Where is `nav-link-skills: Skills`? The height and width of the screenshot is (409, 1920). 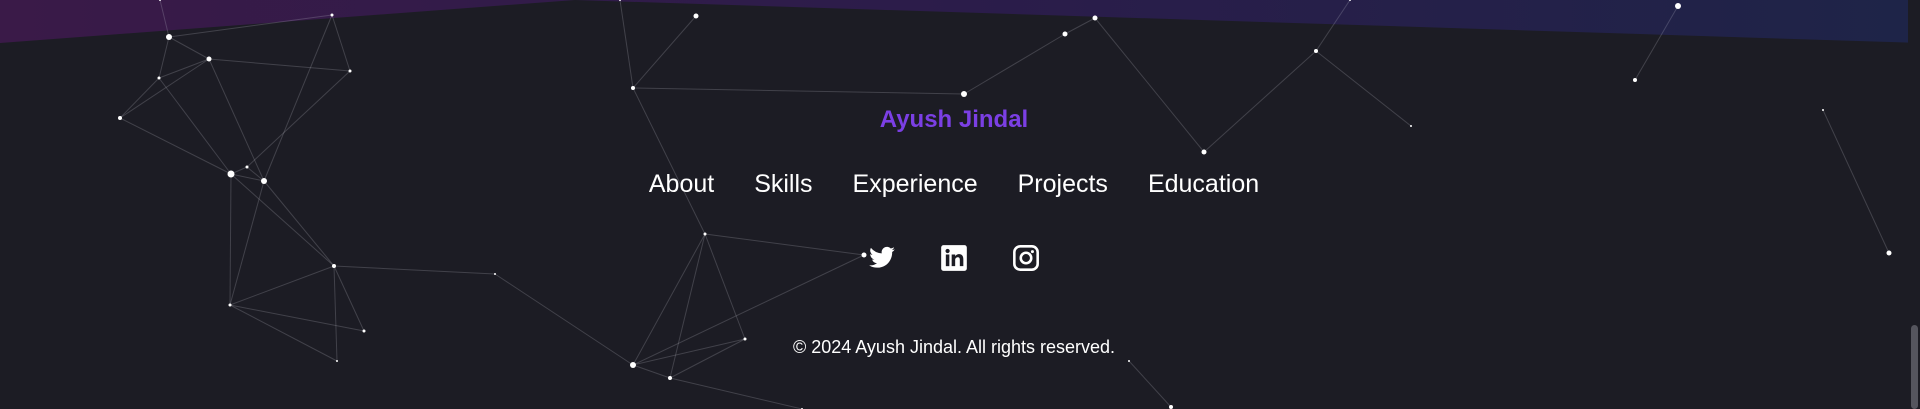
nav-link-skills: Skills is located at coordinates (783, 184).